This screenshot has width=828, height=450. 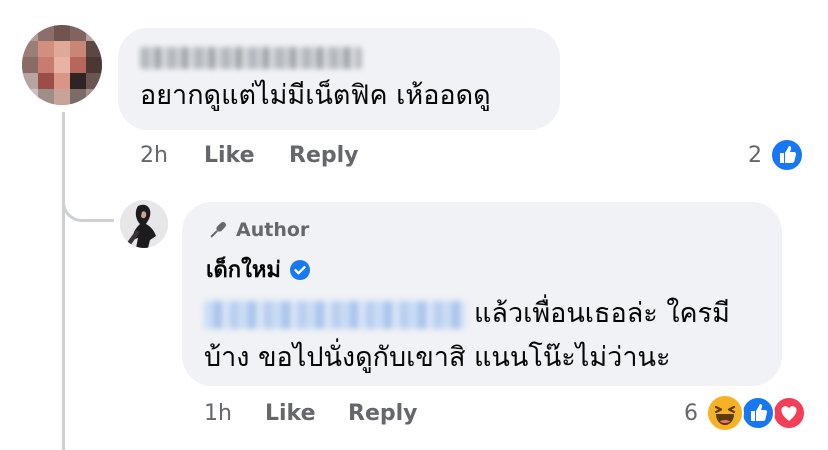 I want to click on comment-text: อยากดูแต่ไม่มีเน็ตฟิค เห้ออดดู, so click(x=315, y=95).